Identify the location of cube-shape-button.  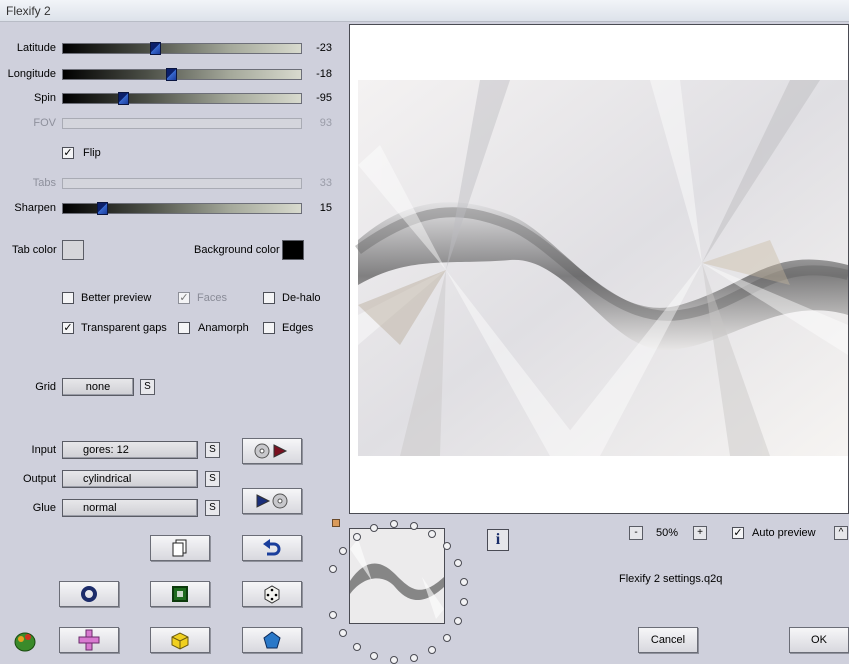
(180, 640).